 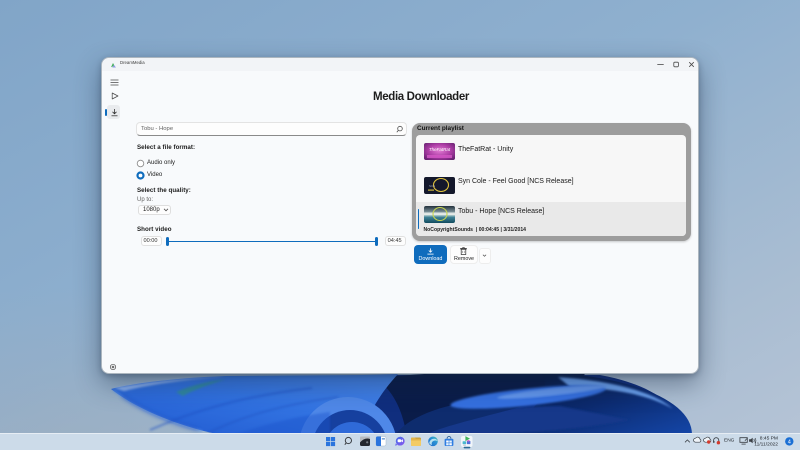 I want to click on svg-text: 4, so click(x=789, y=442).